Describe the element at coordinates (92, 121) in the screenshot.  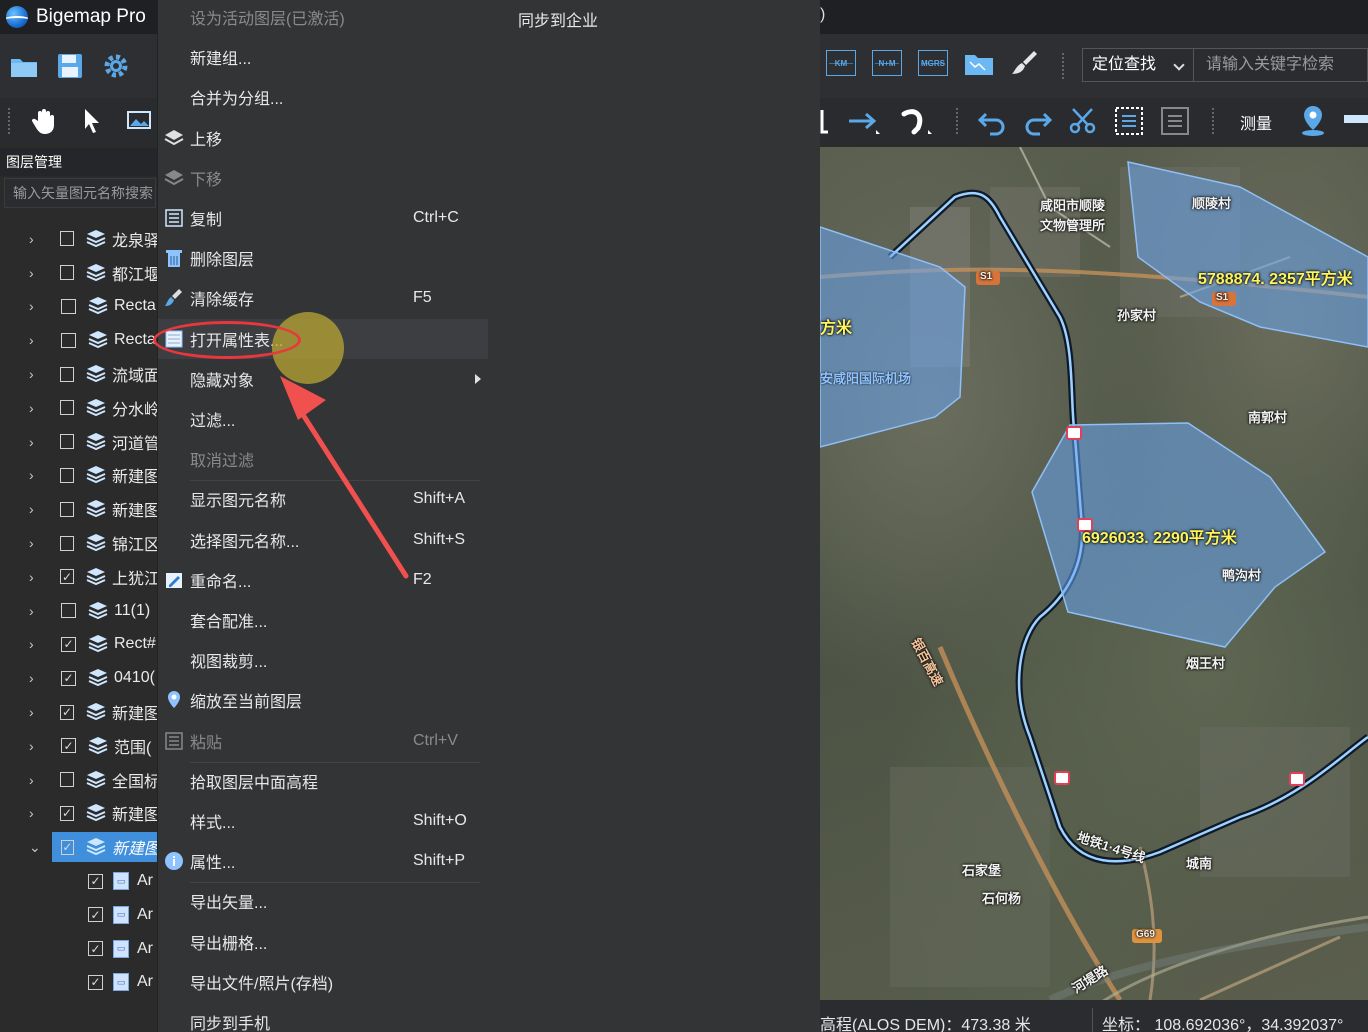
I see `select-arrow-icon` at that location.